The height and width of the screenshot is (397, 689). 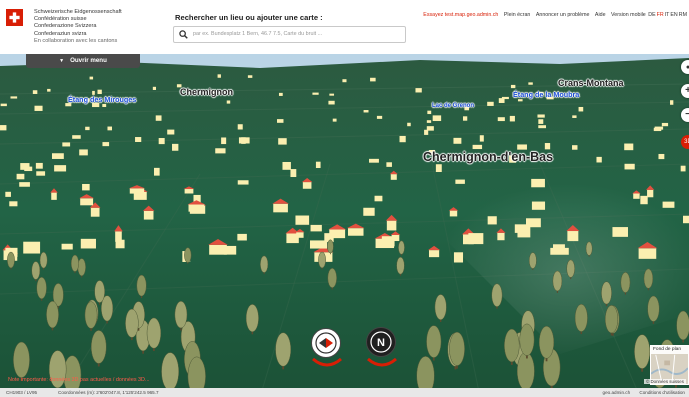 I want to click on tilt-control, so click(x=326, y=343).